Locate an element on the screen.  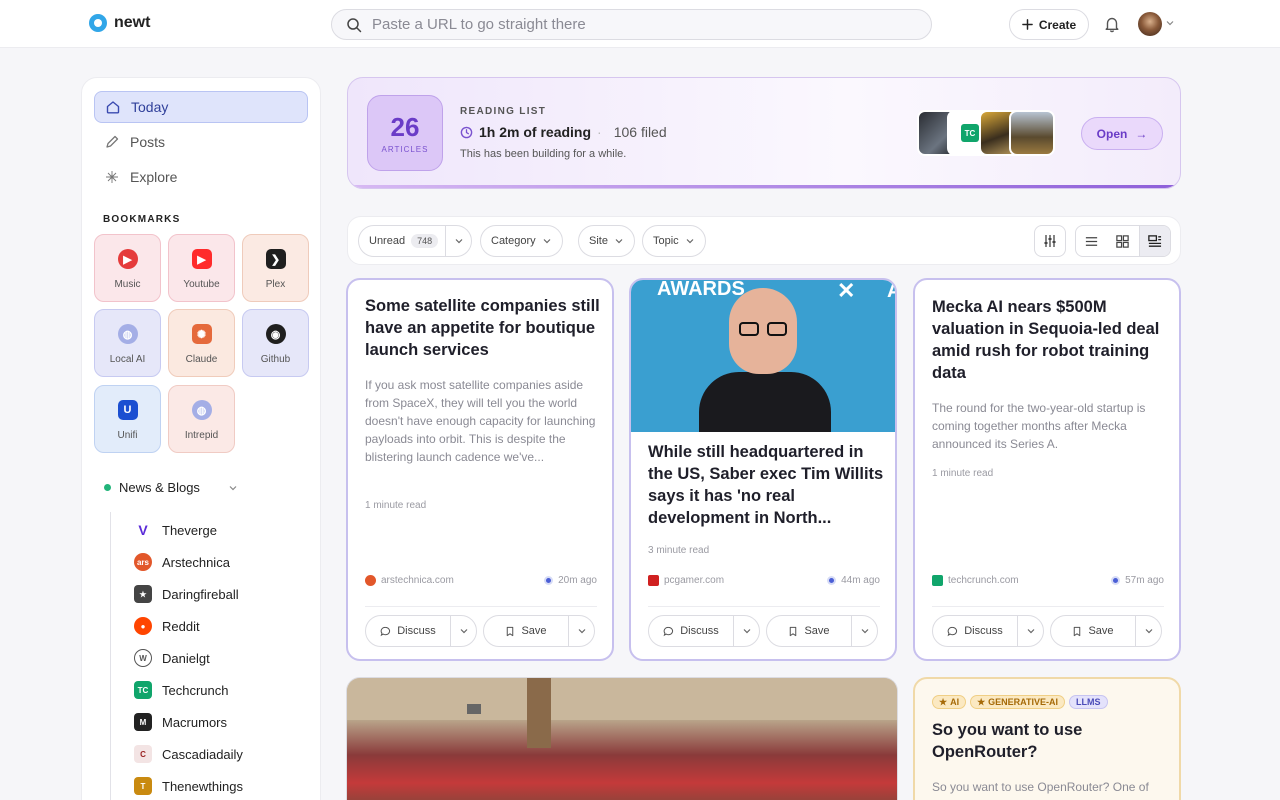
bookmark-music: ▶ Music is located at coordinates (127, 268).